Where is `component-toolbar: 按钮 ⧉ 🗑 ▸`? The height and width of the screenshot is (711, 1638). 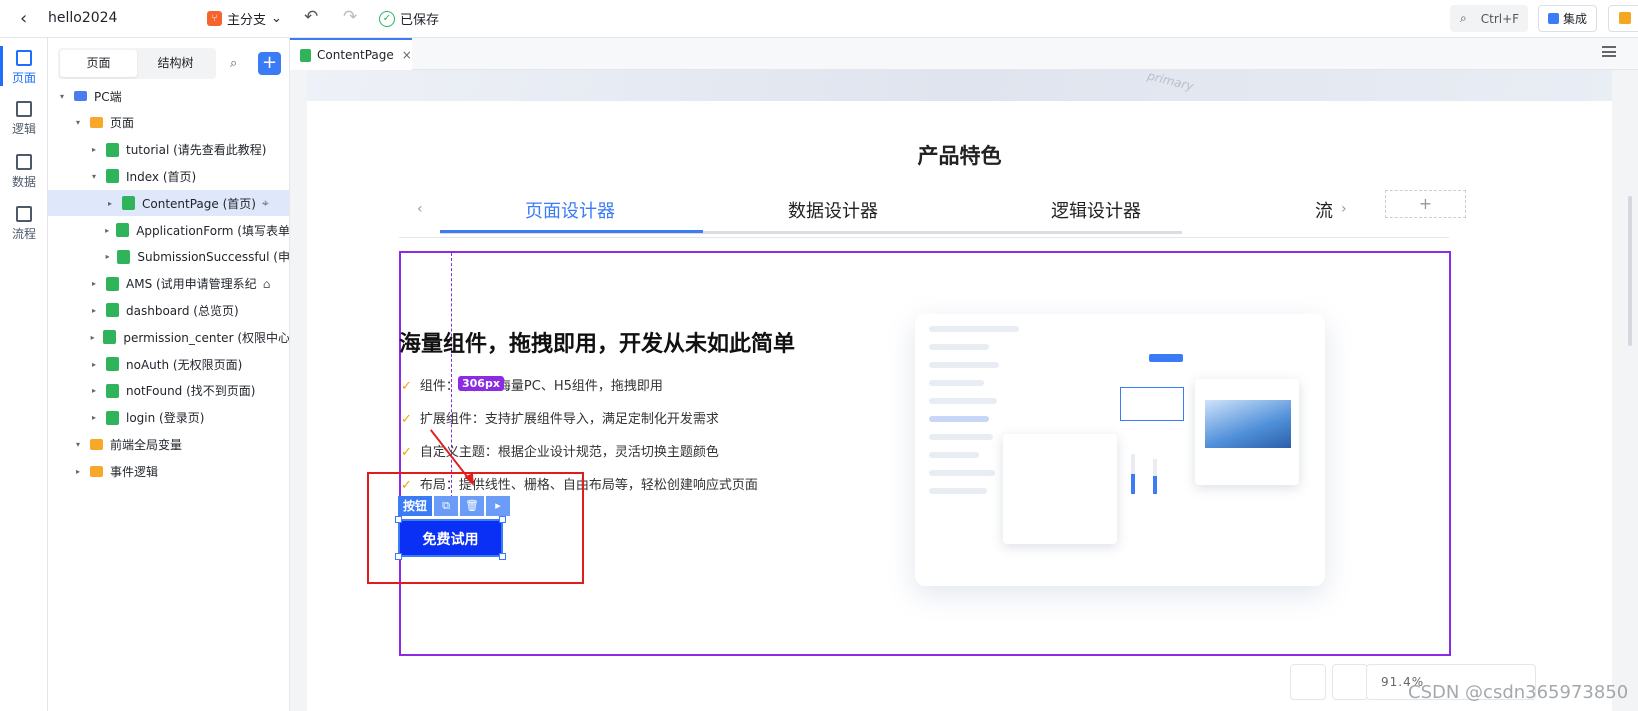 component-toolbar: 按钮 ⧉ 🗑 ▸ is located at coordinates (454, 506).